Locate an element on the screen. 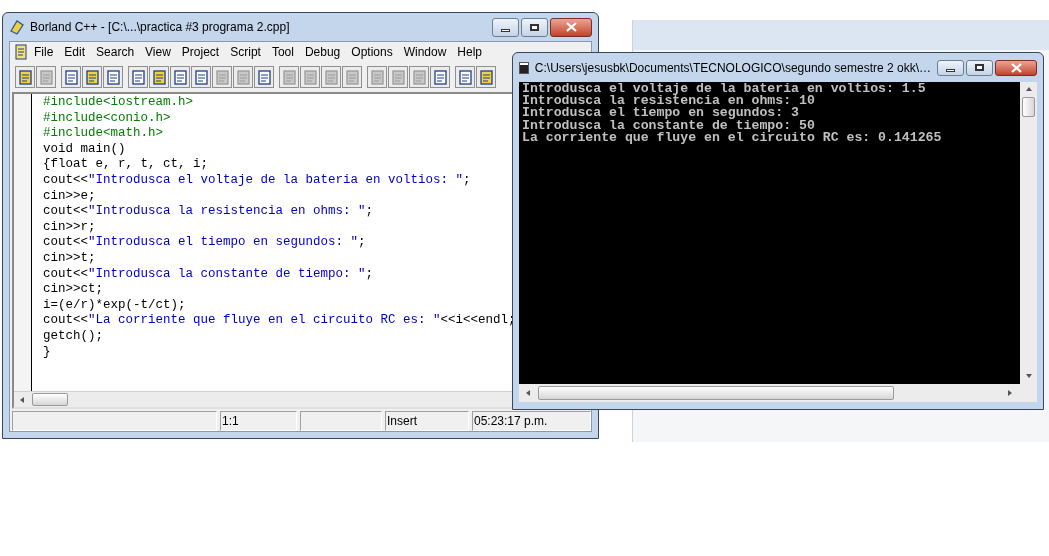 This screenshot has height=556, width=1049. code-line: cin>>r; is located at coordinates (69, 227).